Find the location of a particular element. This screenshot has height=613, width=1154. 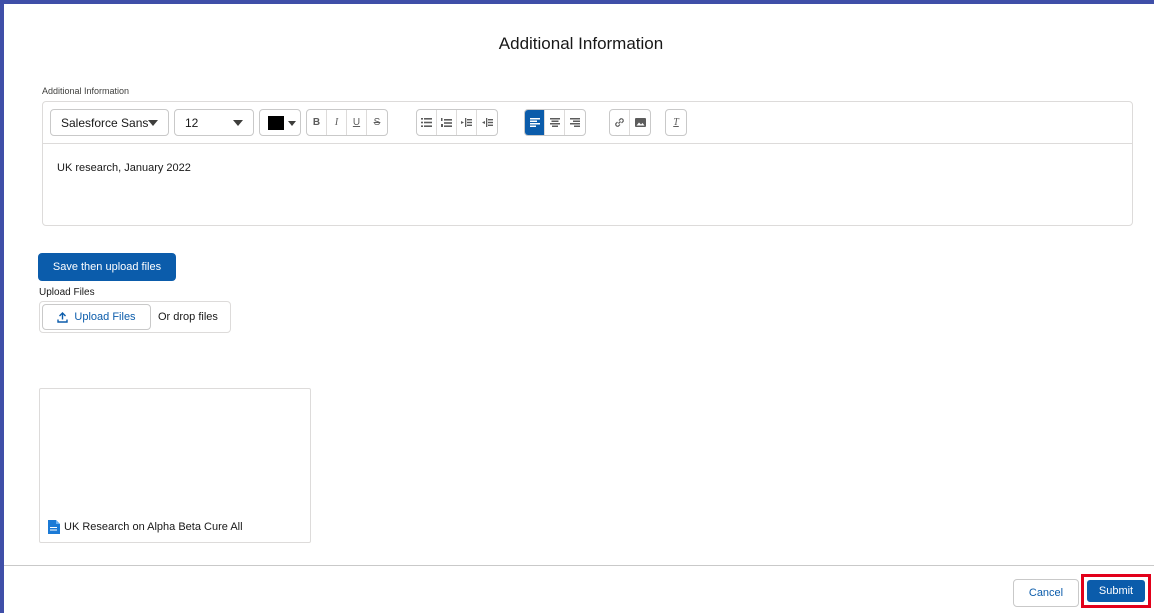

file-card: UK Research on Alpha Beta Cure All is located at coordinates (175, 465).